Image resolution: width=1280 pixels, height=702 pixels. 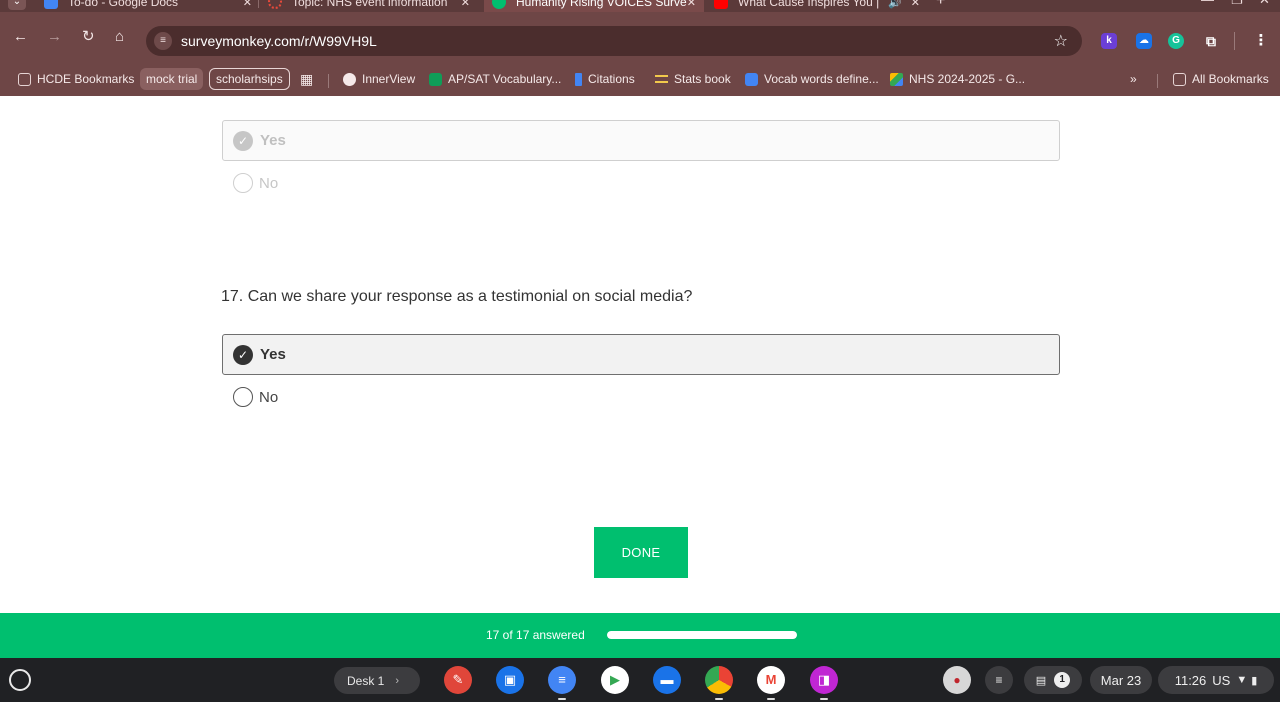 What do you see at coordinates (1061, 41) in the screenshot?
I see `bookmark-star-icon: ☆` at bounding box center [1061, 41].